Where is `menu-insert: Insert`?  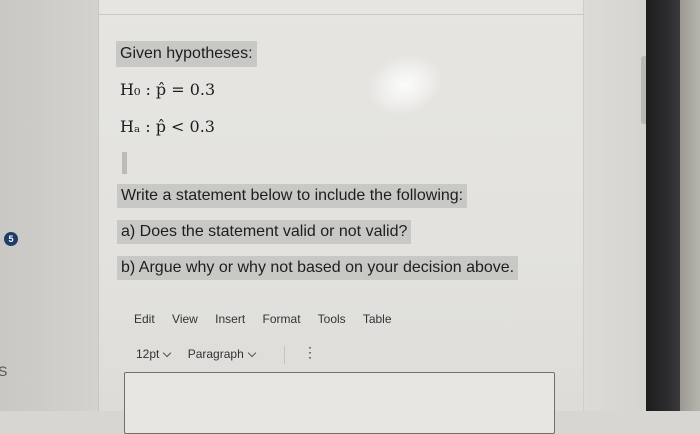 menu-insert: Insert is located at coordinates (230, 319).